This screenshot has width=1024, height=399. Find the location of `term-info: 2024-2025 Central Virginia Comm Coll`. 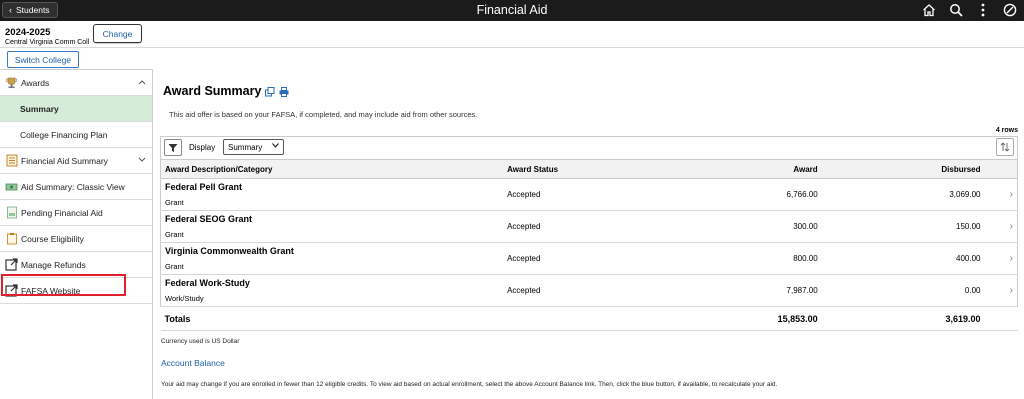

term-info: 2024-2025 Central Virginia Comm Coll is located at coordinates (47, 36).